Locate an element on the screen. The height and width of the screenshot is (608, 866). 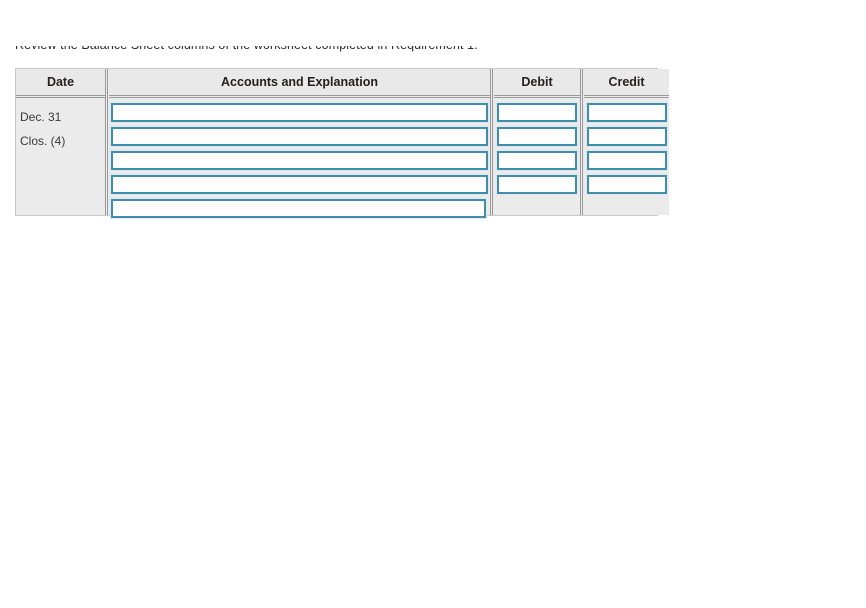
table-body: Dec. 31 Clos. (4) is located at coordinates (342, 159).